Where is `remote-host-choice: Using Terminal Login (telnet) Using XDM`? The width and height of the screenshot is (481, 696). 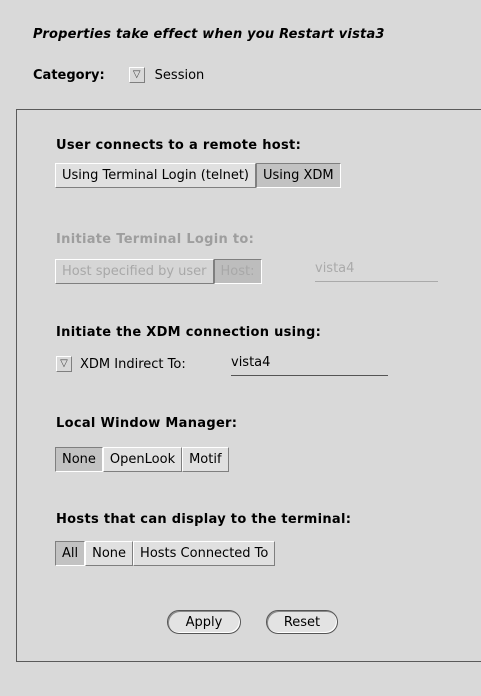
remote-host-choice: Using Terminal Login (telnet) Using XDM is located at coordinates (198, 175).